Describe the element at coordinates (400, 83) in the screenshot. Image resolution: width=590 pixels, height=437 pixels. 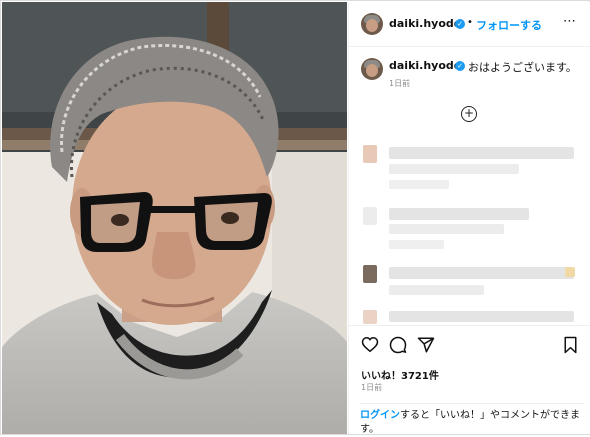
I see `caption-time: 1日前` at that location.